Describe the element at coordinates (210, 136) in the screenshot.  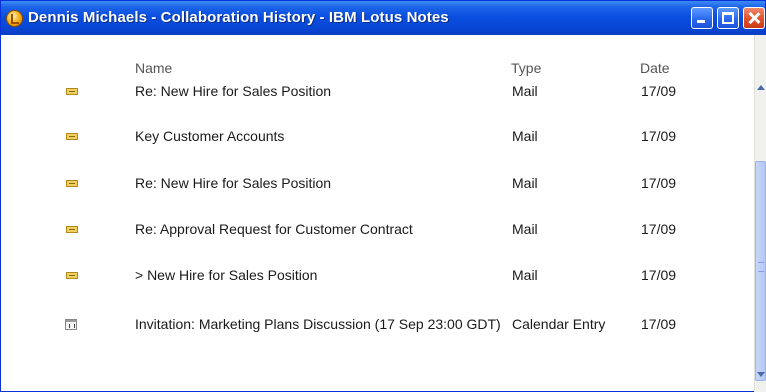
I see `row-name: Key Customer Accounts` at that location.